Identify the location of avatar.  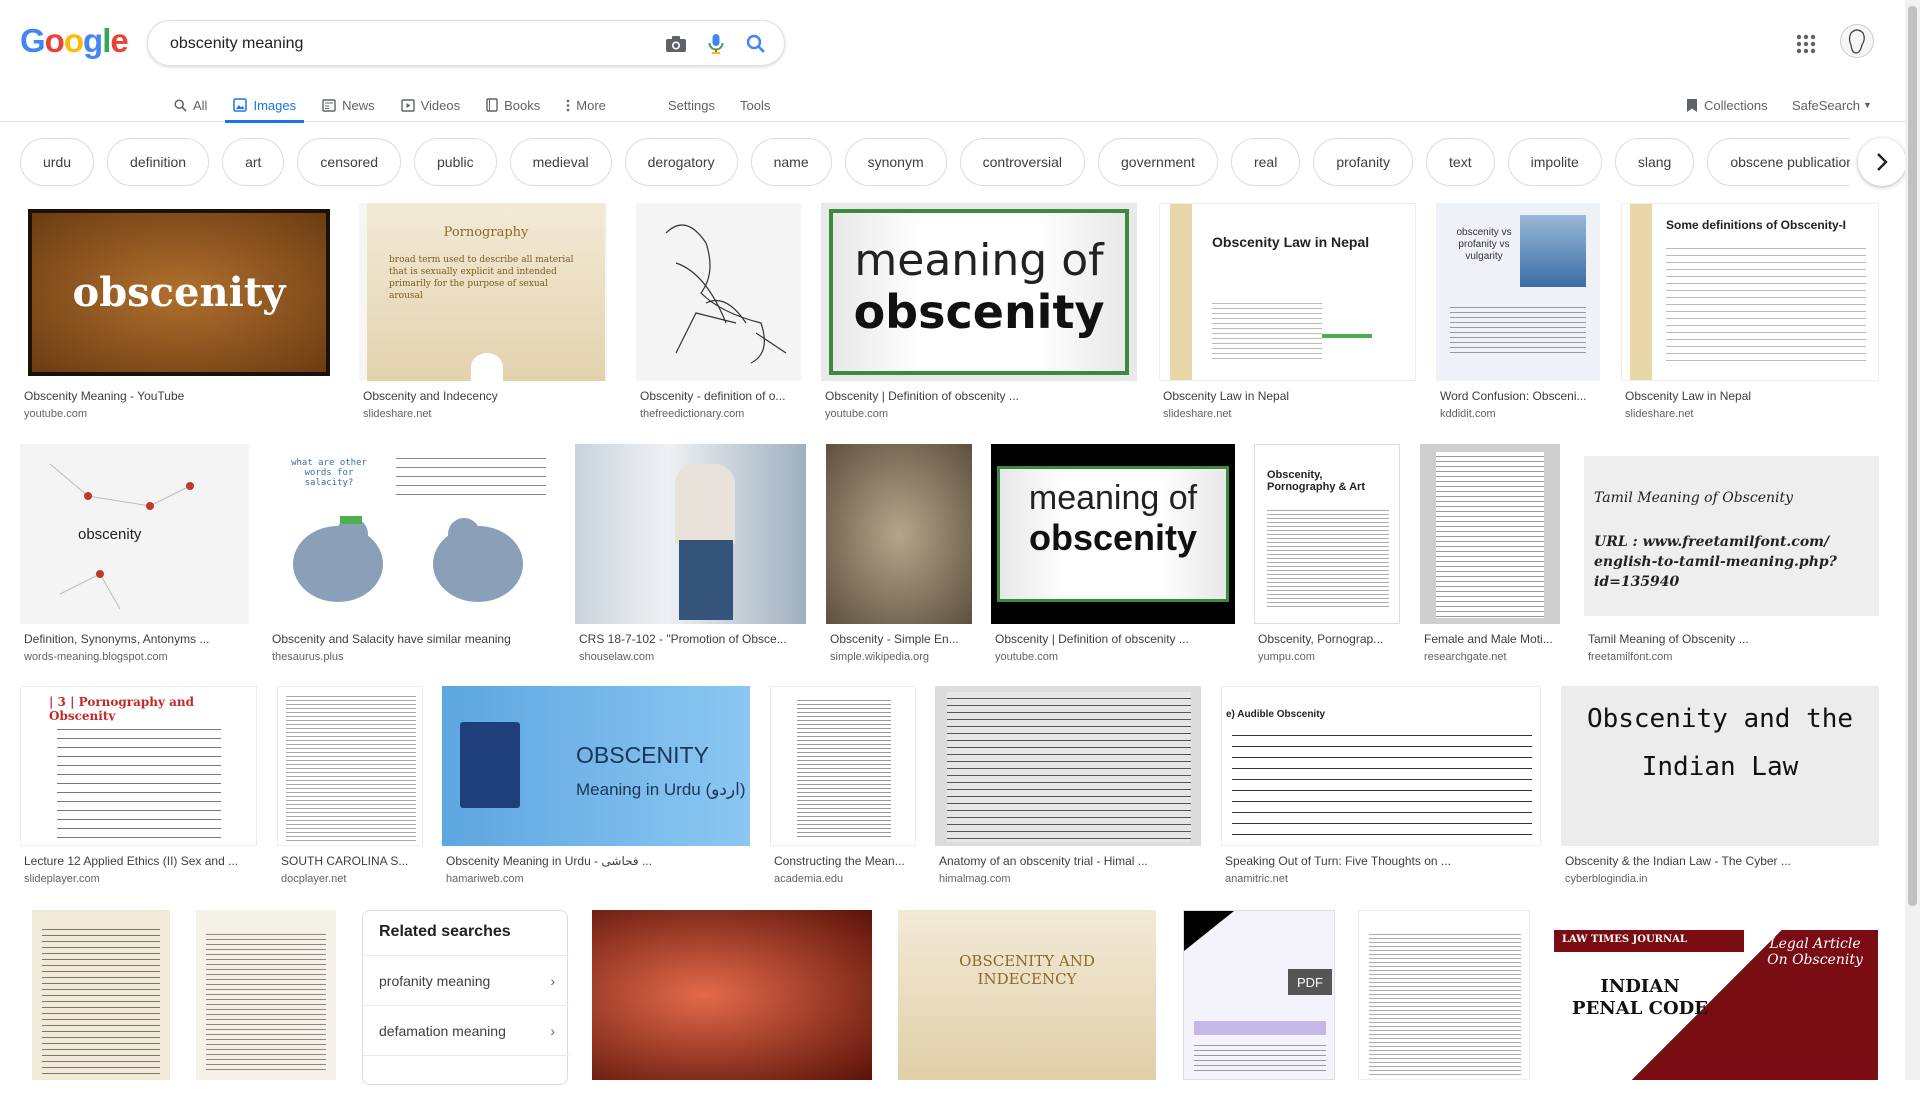
(1857, 41).